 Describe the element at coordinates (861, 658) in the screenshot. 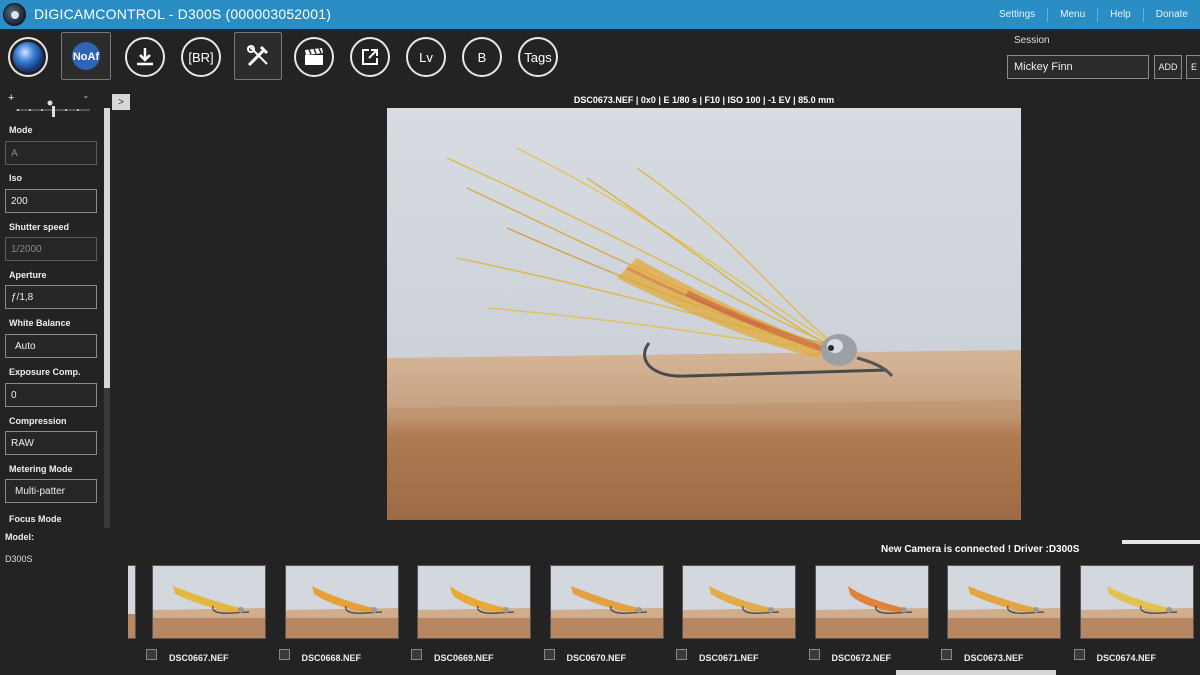

I see `thumbnail-label: DSC0672.NEF` at that location.